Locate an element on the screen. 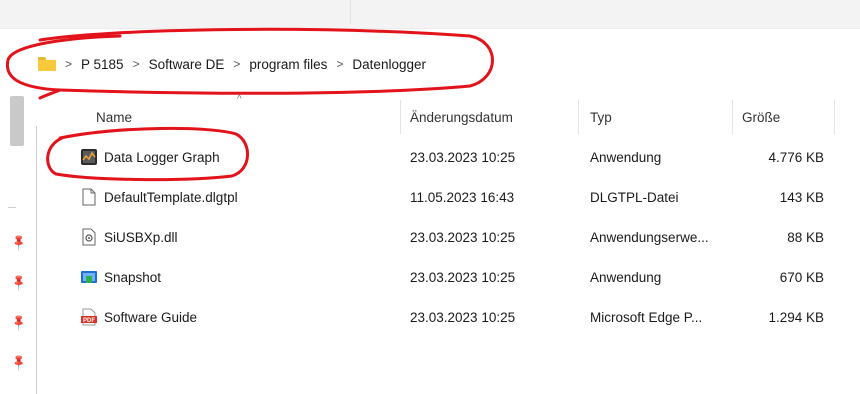 The width and height of the screenshot is (860, 394). breadcrumb-item-software-de: Software DE is located at coordinates (187, 64).